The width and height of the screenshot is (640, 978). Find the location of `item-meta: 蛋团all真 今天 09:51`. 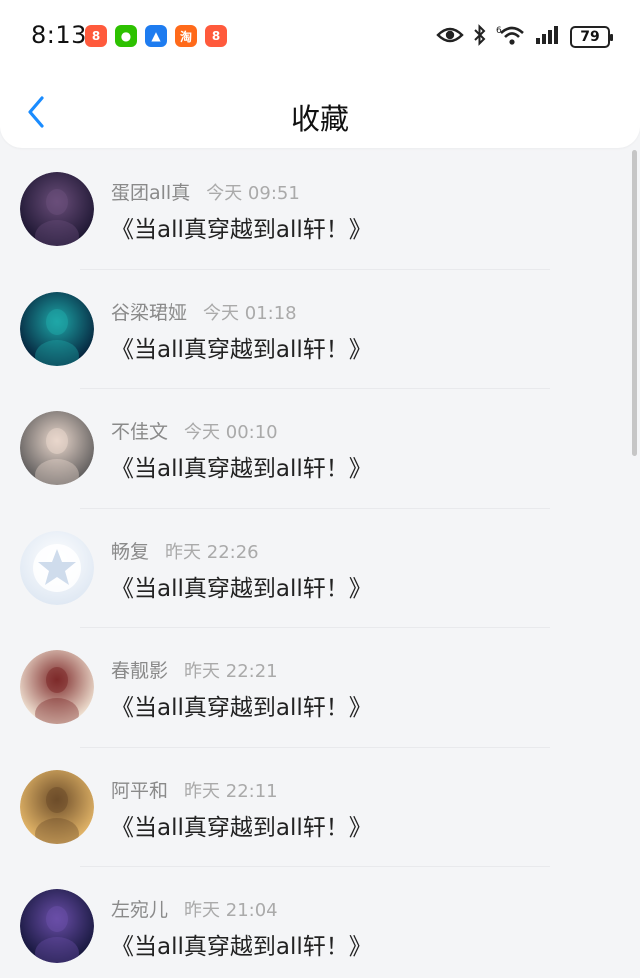

item-meta: 蛋团all真 今天 09:51 is located at coordinates (205, 191).